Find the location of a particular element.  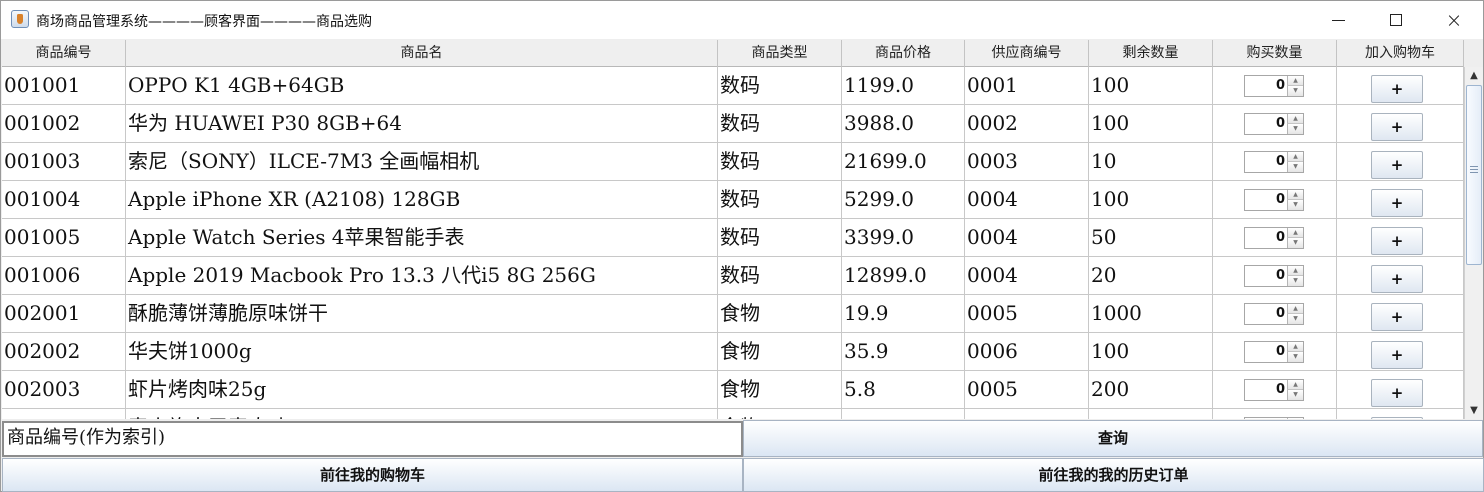

product-price-cell: 3988.0 is located at coordinates (903, 123).